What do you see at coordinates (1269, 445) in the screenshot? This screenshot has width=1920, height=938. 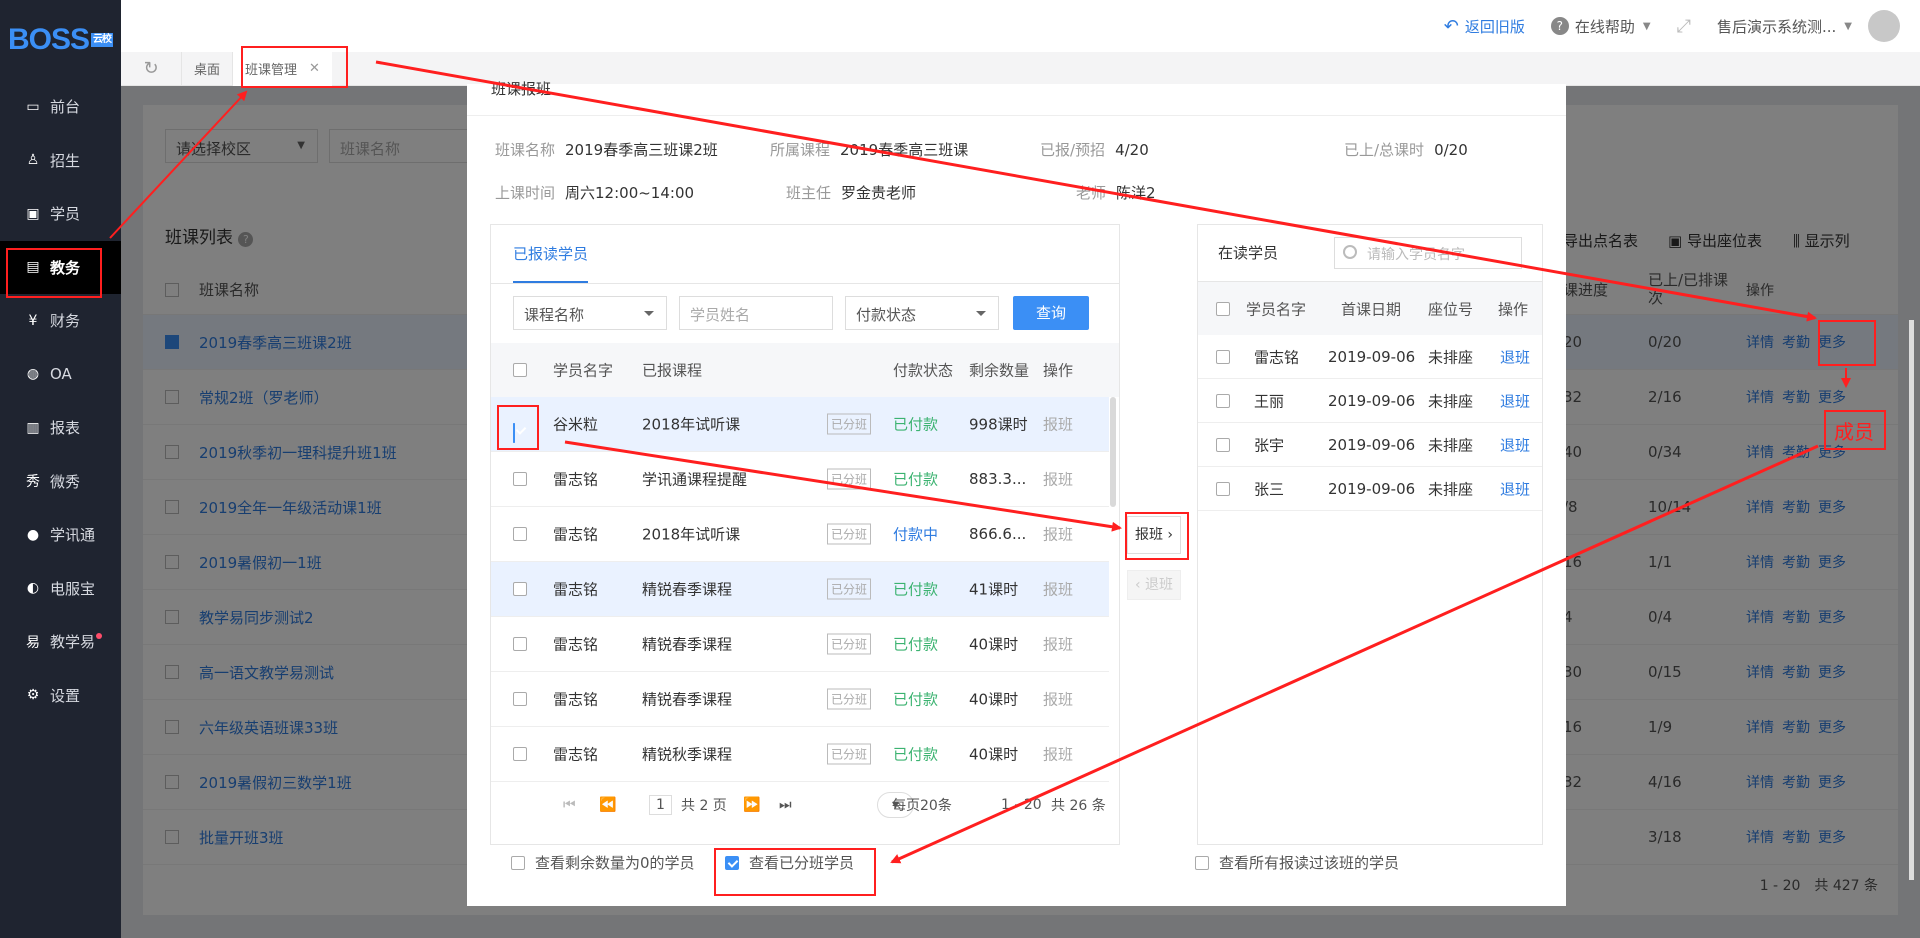 I see `student-name: 张宇` at bounding box center [1269, 445].